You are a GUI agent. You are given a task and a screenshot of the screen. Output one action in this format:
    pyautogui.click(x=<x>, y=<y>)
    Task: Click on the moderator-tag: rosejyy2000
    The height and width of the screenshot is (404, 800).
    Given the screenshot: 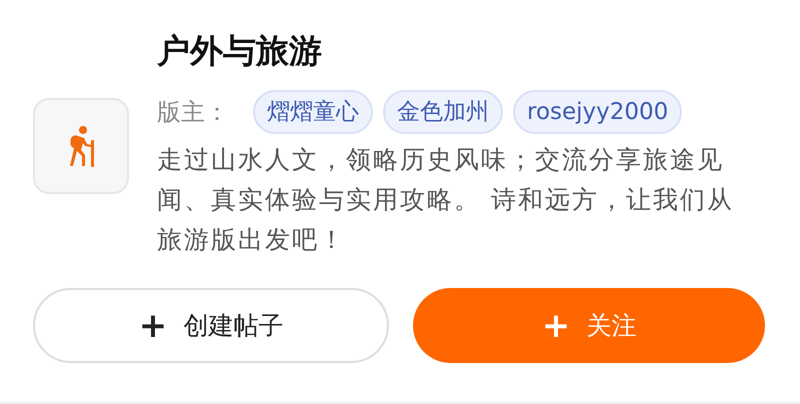 What is the action you would take?
    pyautogui.click(x=597, y=112)
    